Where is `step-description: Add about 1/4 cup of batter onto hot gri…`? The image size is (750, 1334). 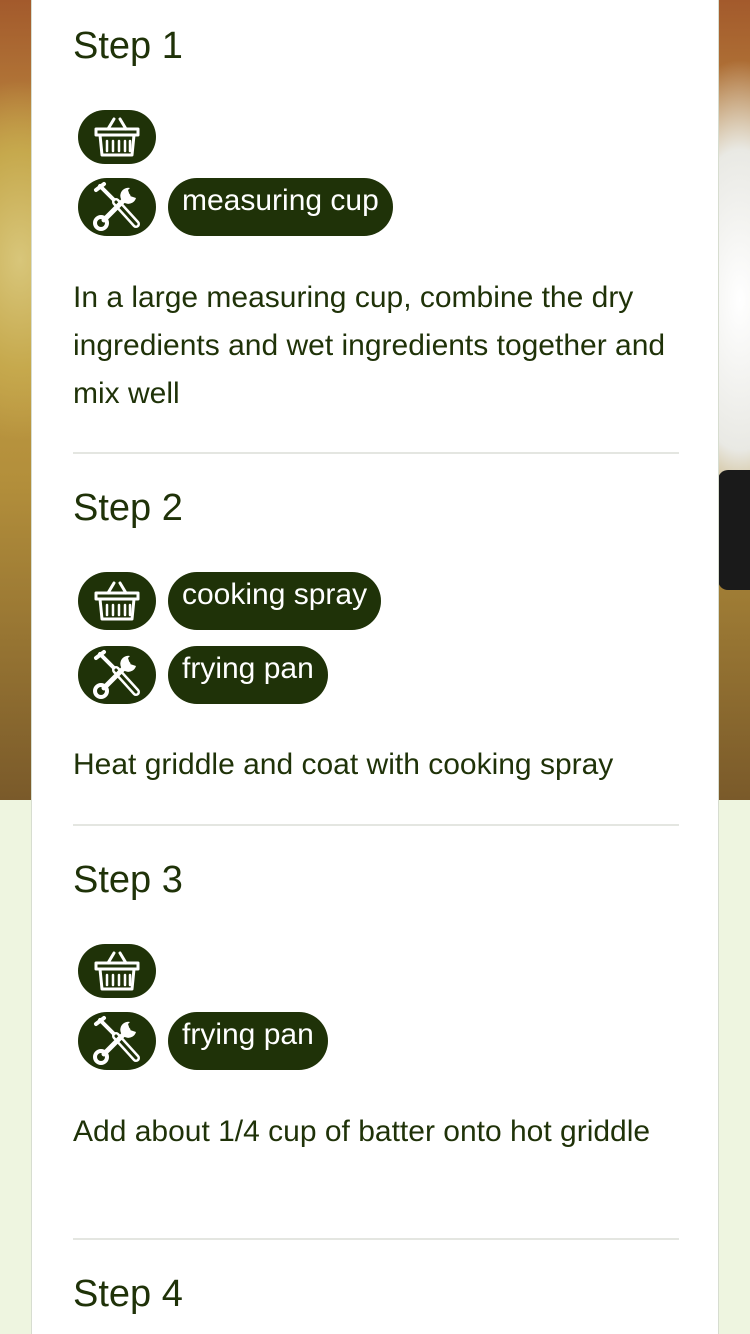 step-description: Add about 1/4 cup of batter onto hot gri… is located at coordinates (362, 1131).